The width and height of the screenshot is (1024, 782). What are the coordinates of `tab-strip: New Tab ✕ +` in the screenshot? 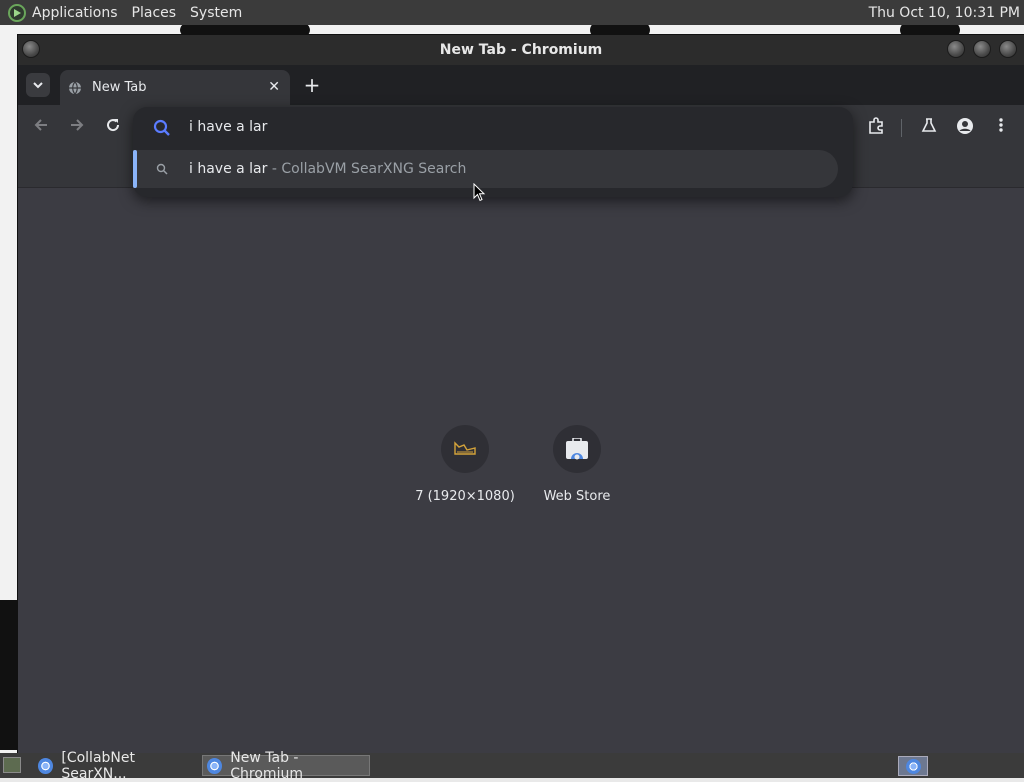 It's located at (521, 85).